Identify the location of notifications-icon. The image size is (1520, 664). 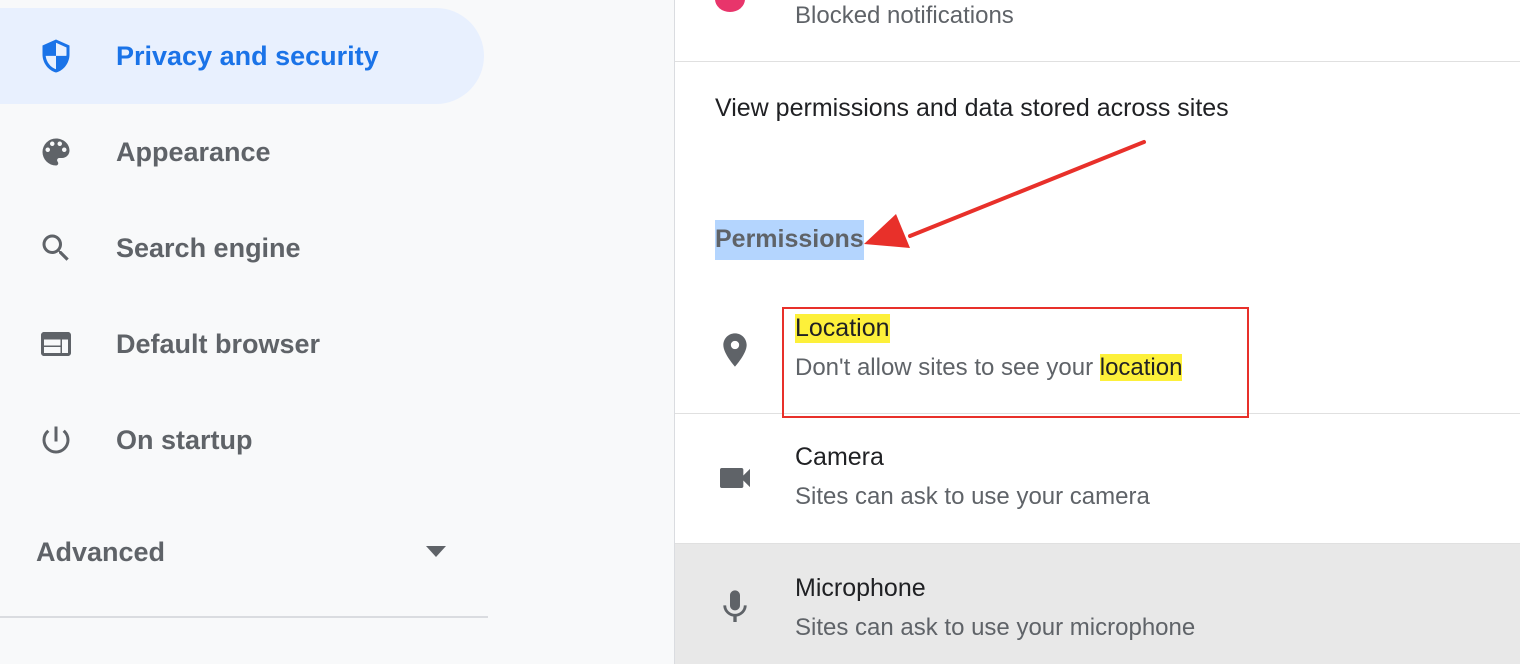
(730, 6).